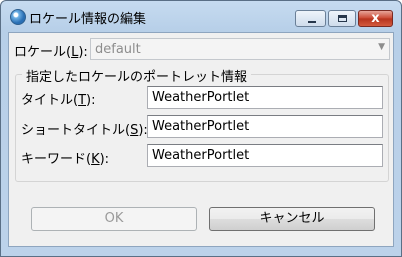  I want to click on minimize-icon, so click(312, 22).